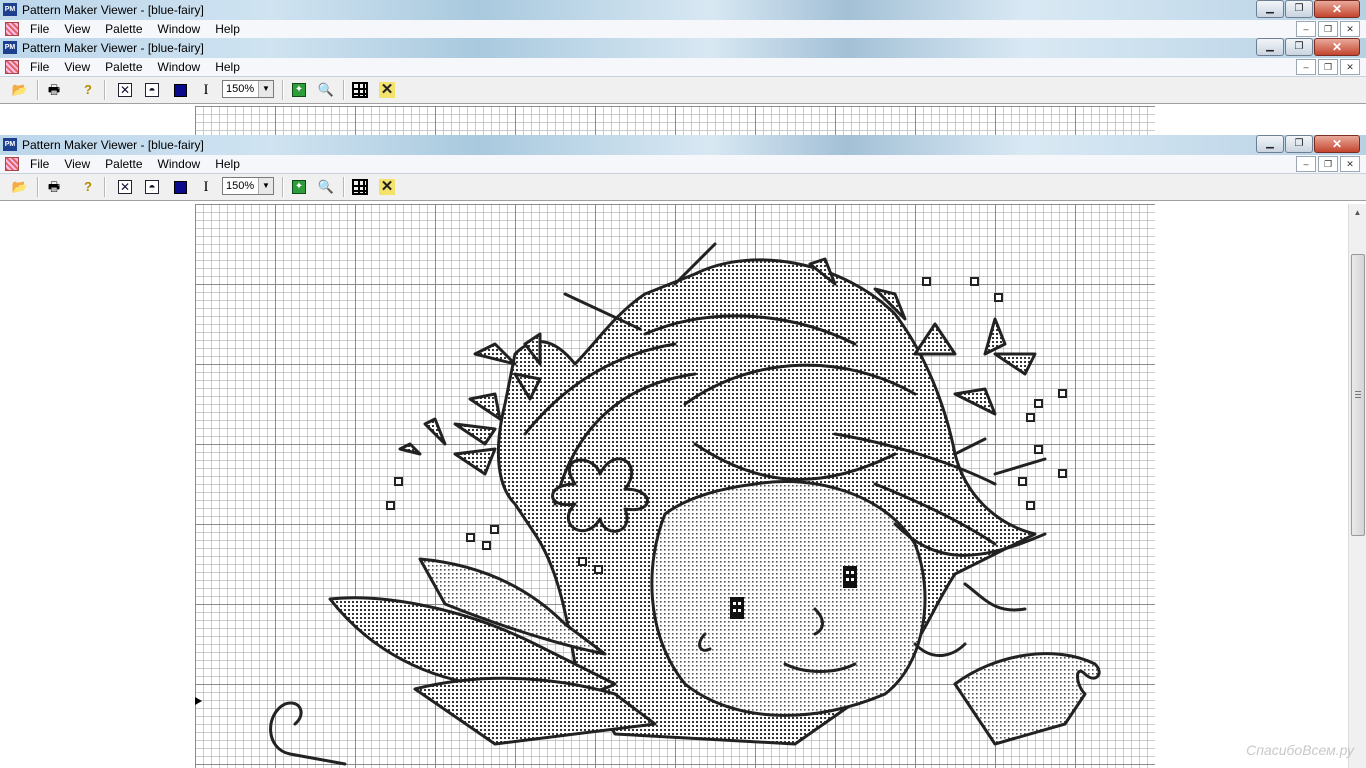 The height and width of the screenshot is (768, 1366). What do you see at coordinates (240, 89) in the screenshot?
I see `zoom-value: 150%` at bounding box center [240, 89].